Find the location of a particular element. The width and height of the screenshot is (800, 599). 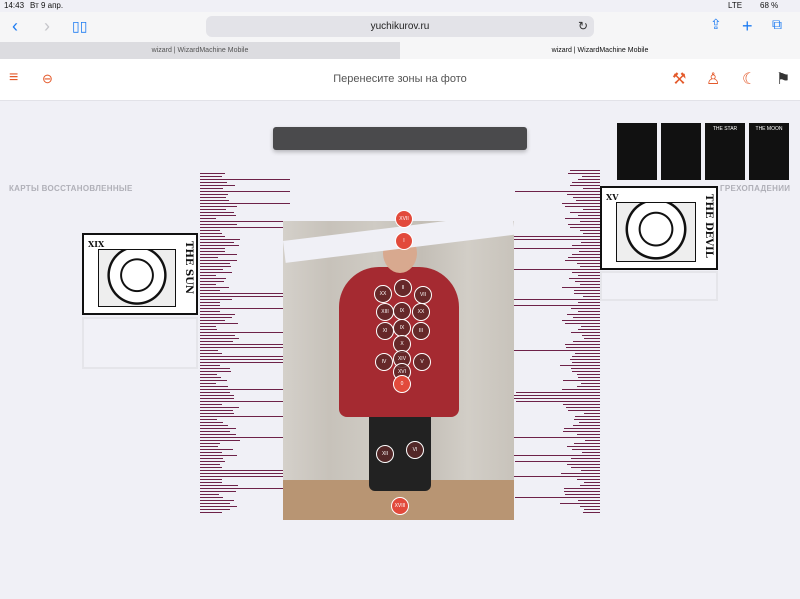

new-tab-icon: + is located at coordinates (747, 26).